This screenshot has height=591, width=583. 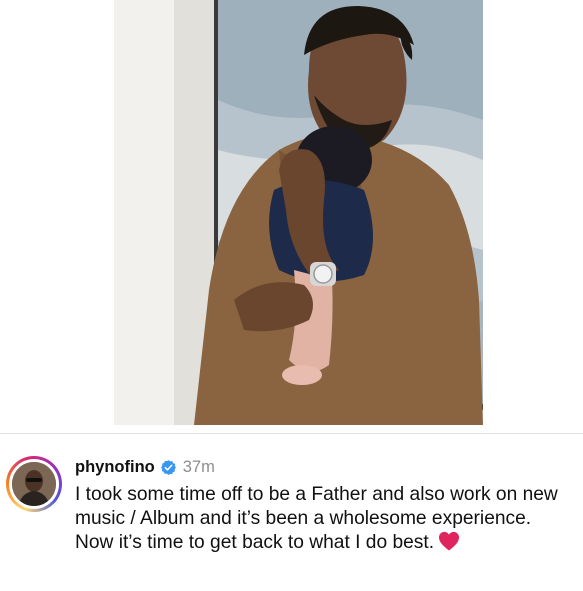 What do you see at coordinates (115, 467) in the screenshot?
I see `username-link: phynofino` at bounding box center [115, 467].